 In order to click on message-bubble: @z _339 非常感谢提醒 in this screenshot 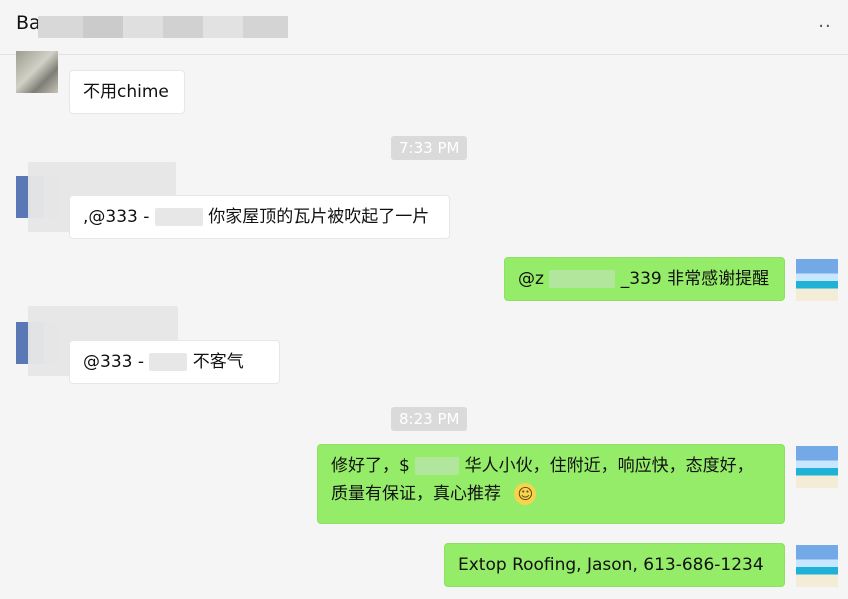, I will do `click(644, 279)`.